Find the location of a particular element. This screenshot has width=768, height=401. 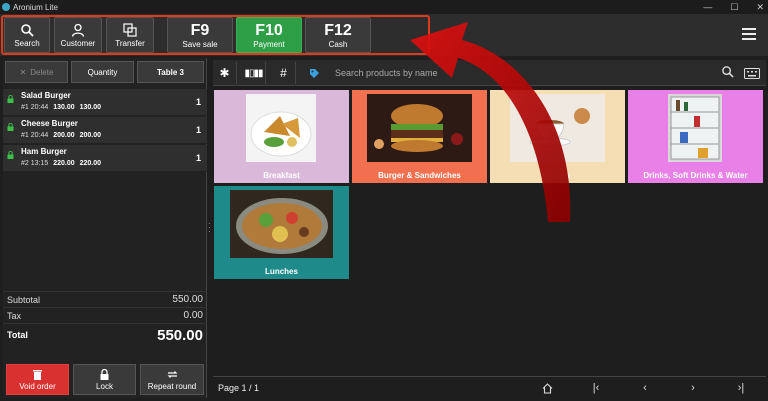

search-button: Search is located at coordinates (27, 35).